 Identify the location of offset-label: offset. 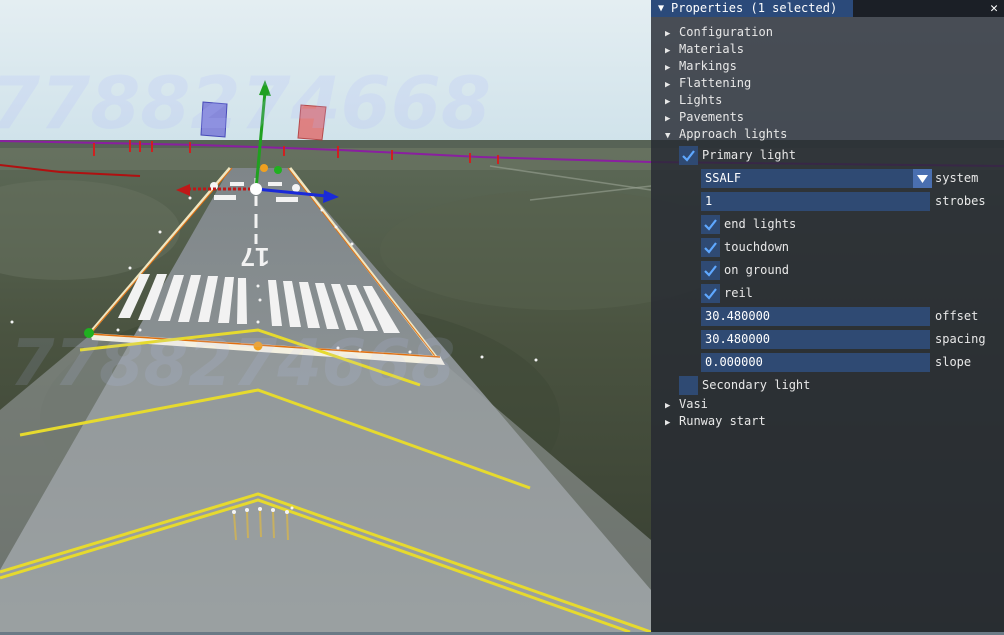
(957, 316).